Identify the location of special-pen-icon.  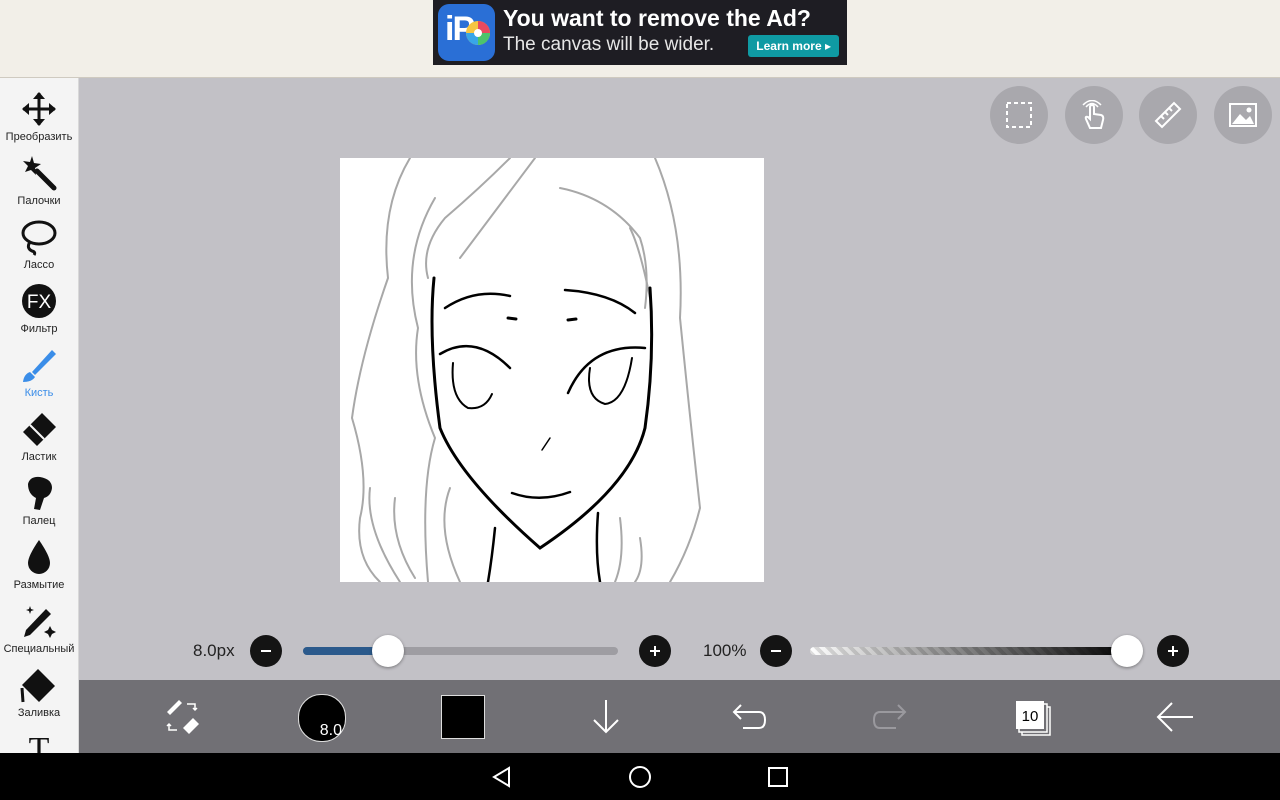
(40, 622).